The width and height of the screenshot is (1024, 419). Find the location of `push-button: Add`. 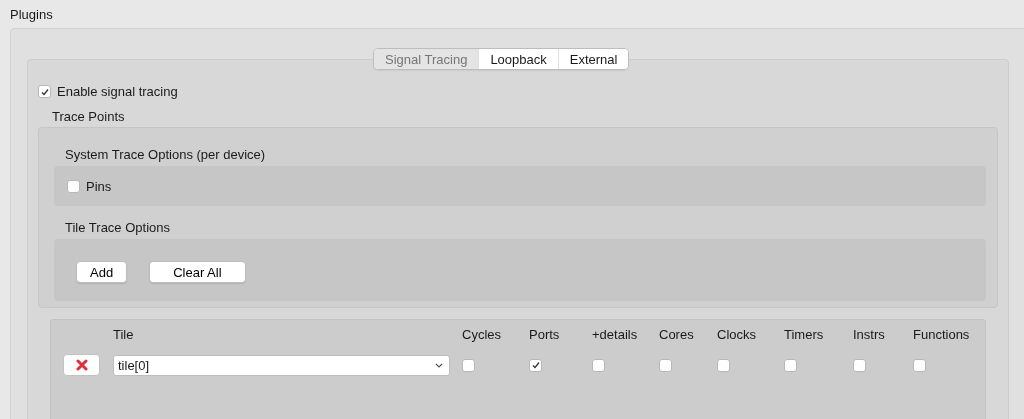

push-button: Add is located at coordinates (102, 272).